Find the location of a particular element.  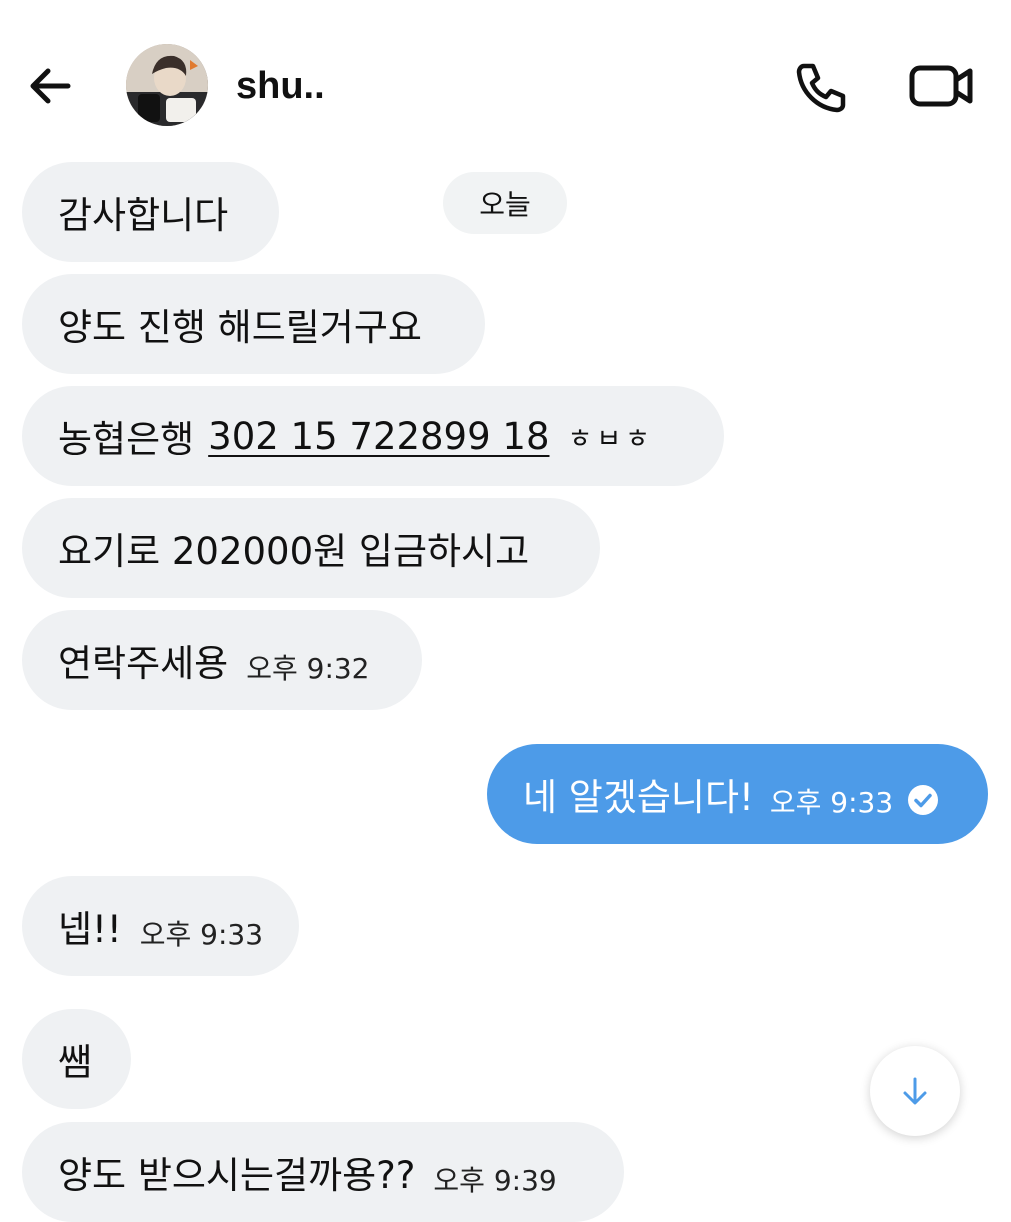

message-timestamp: 오후 9:32 is located at coordinates (308, 668).